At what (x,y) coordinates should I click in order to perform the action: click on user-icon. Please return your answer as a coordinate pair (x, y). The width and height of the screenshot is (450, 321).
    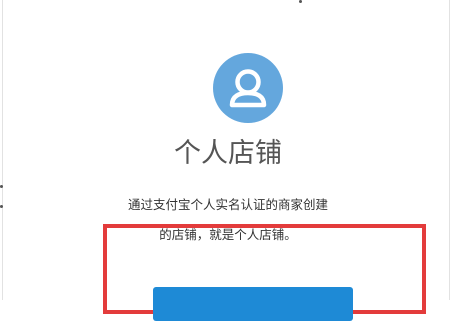
    Looking at the image, I should click on (248, 88).